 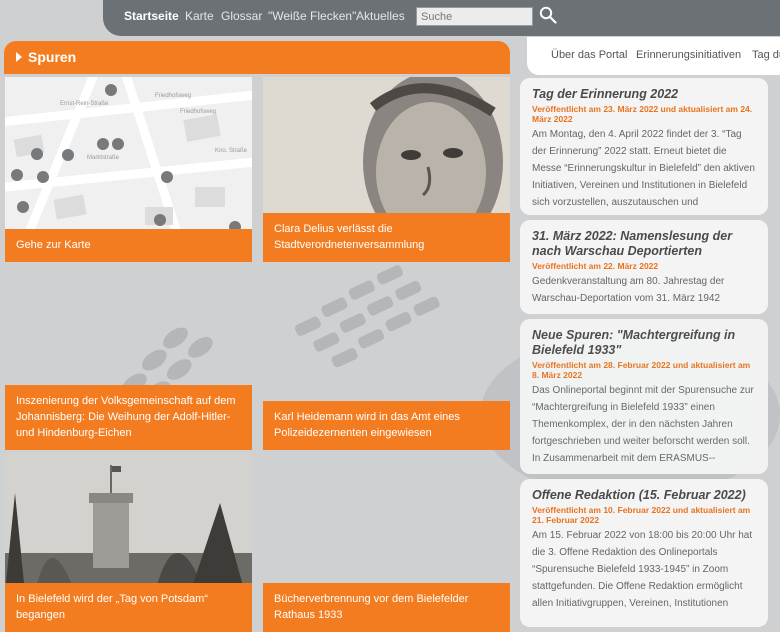 I want to click on nav-item-aktuelles: Aktuelles, so click(x=380, y=16).